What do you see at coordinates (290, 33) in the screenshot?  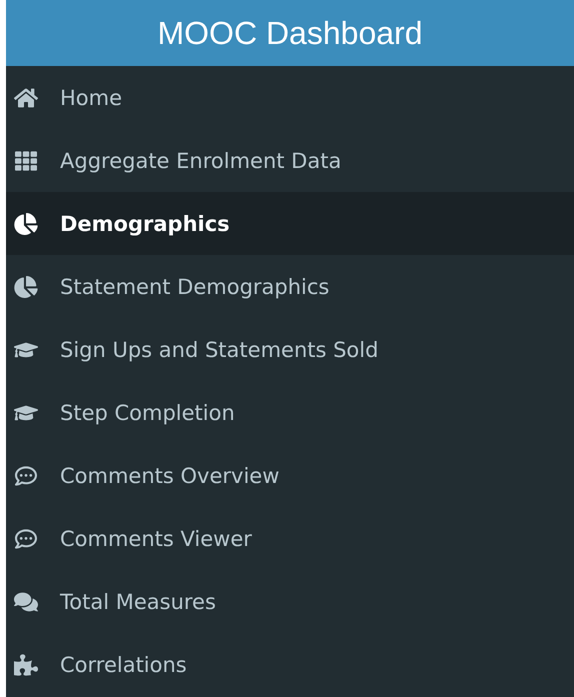 I see `dashboard-title: MOOC Dashboard` at bounding box center [290, 33].